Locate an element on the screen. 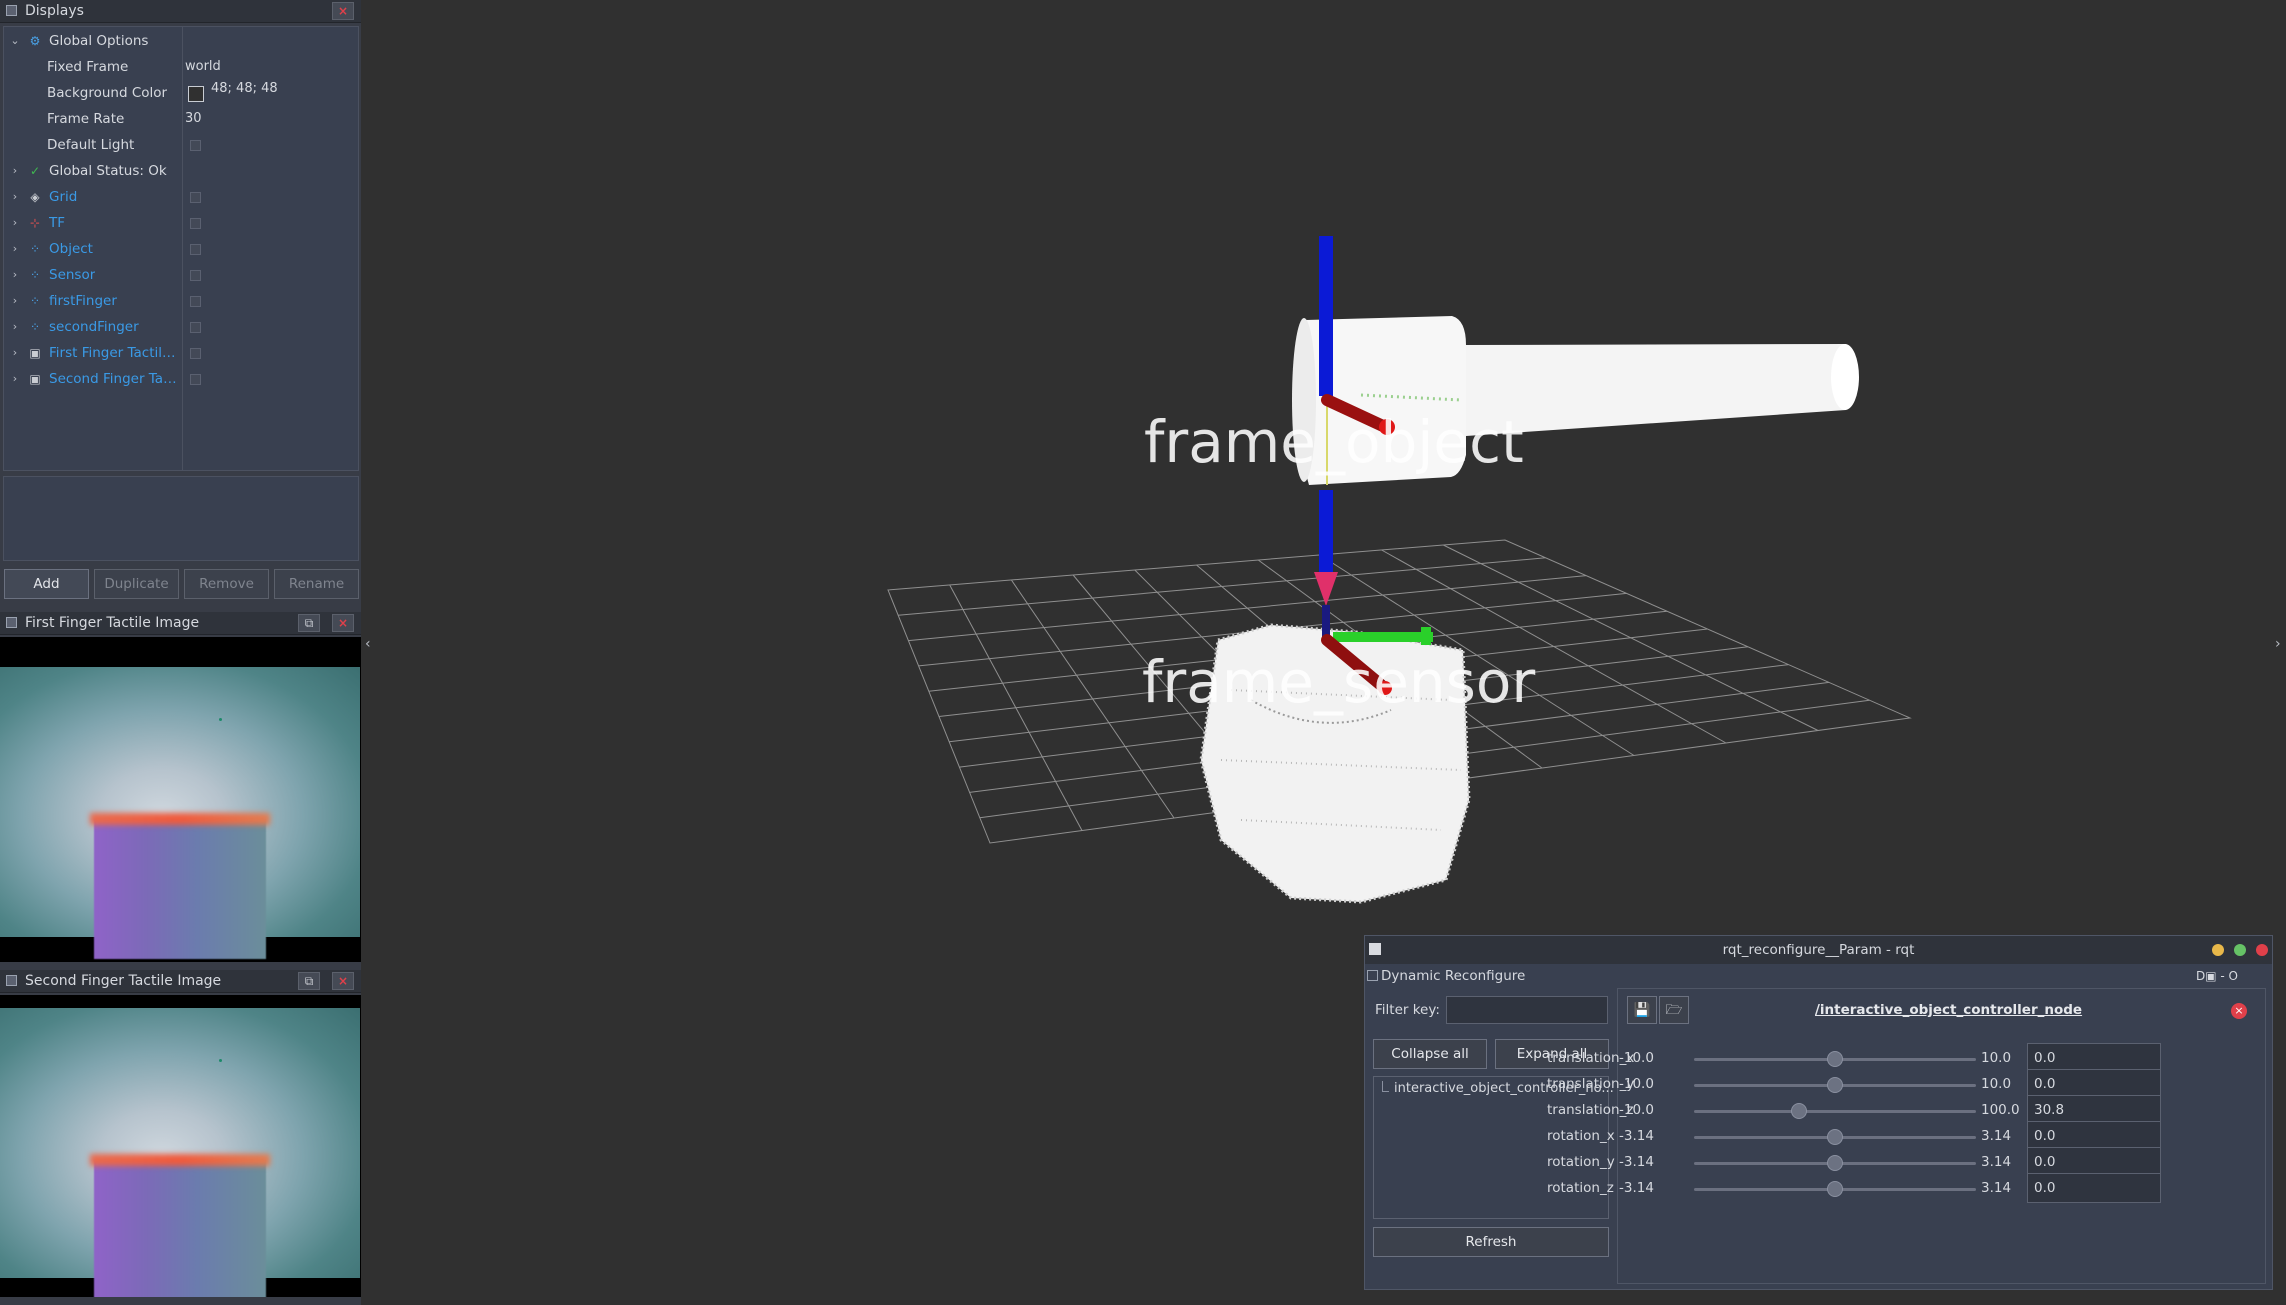 This screenshot has width=2286, height=1305. add-button: Add is located at coordinates (46, 584).